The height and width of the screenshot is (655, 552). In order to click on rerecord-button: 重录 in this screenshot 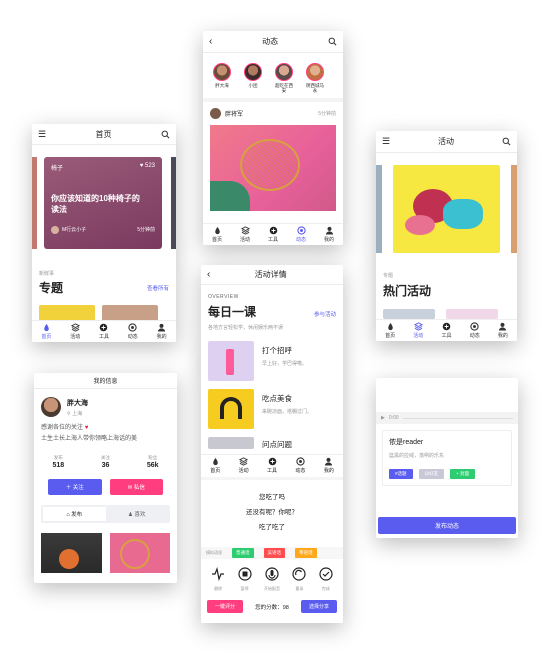, I will do `click(299, 579)`.